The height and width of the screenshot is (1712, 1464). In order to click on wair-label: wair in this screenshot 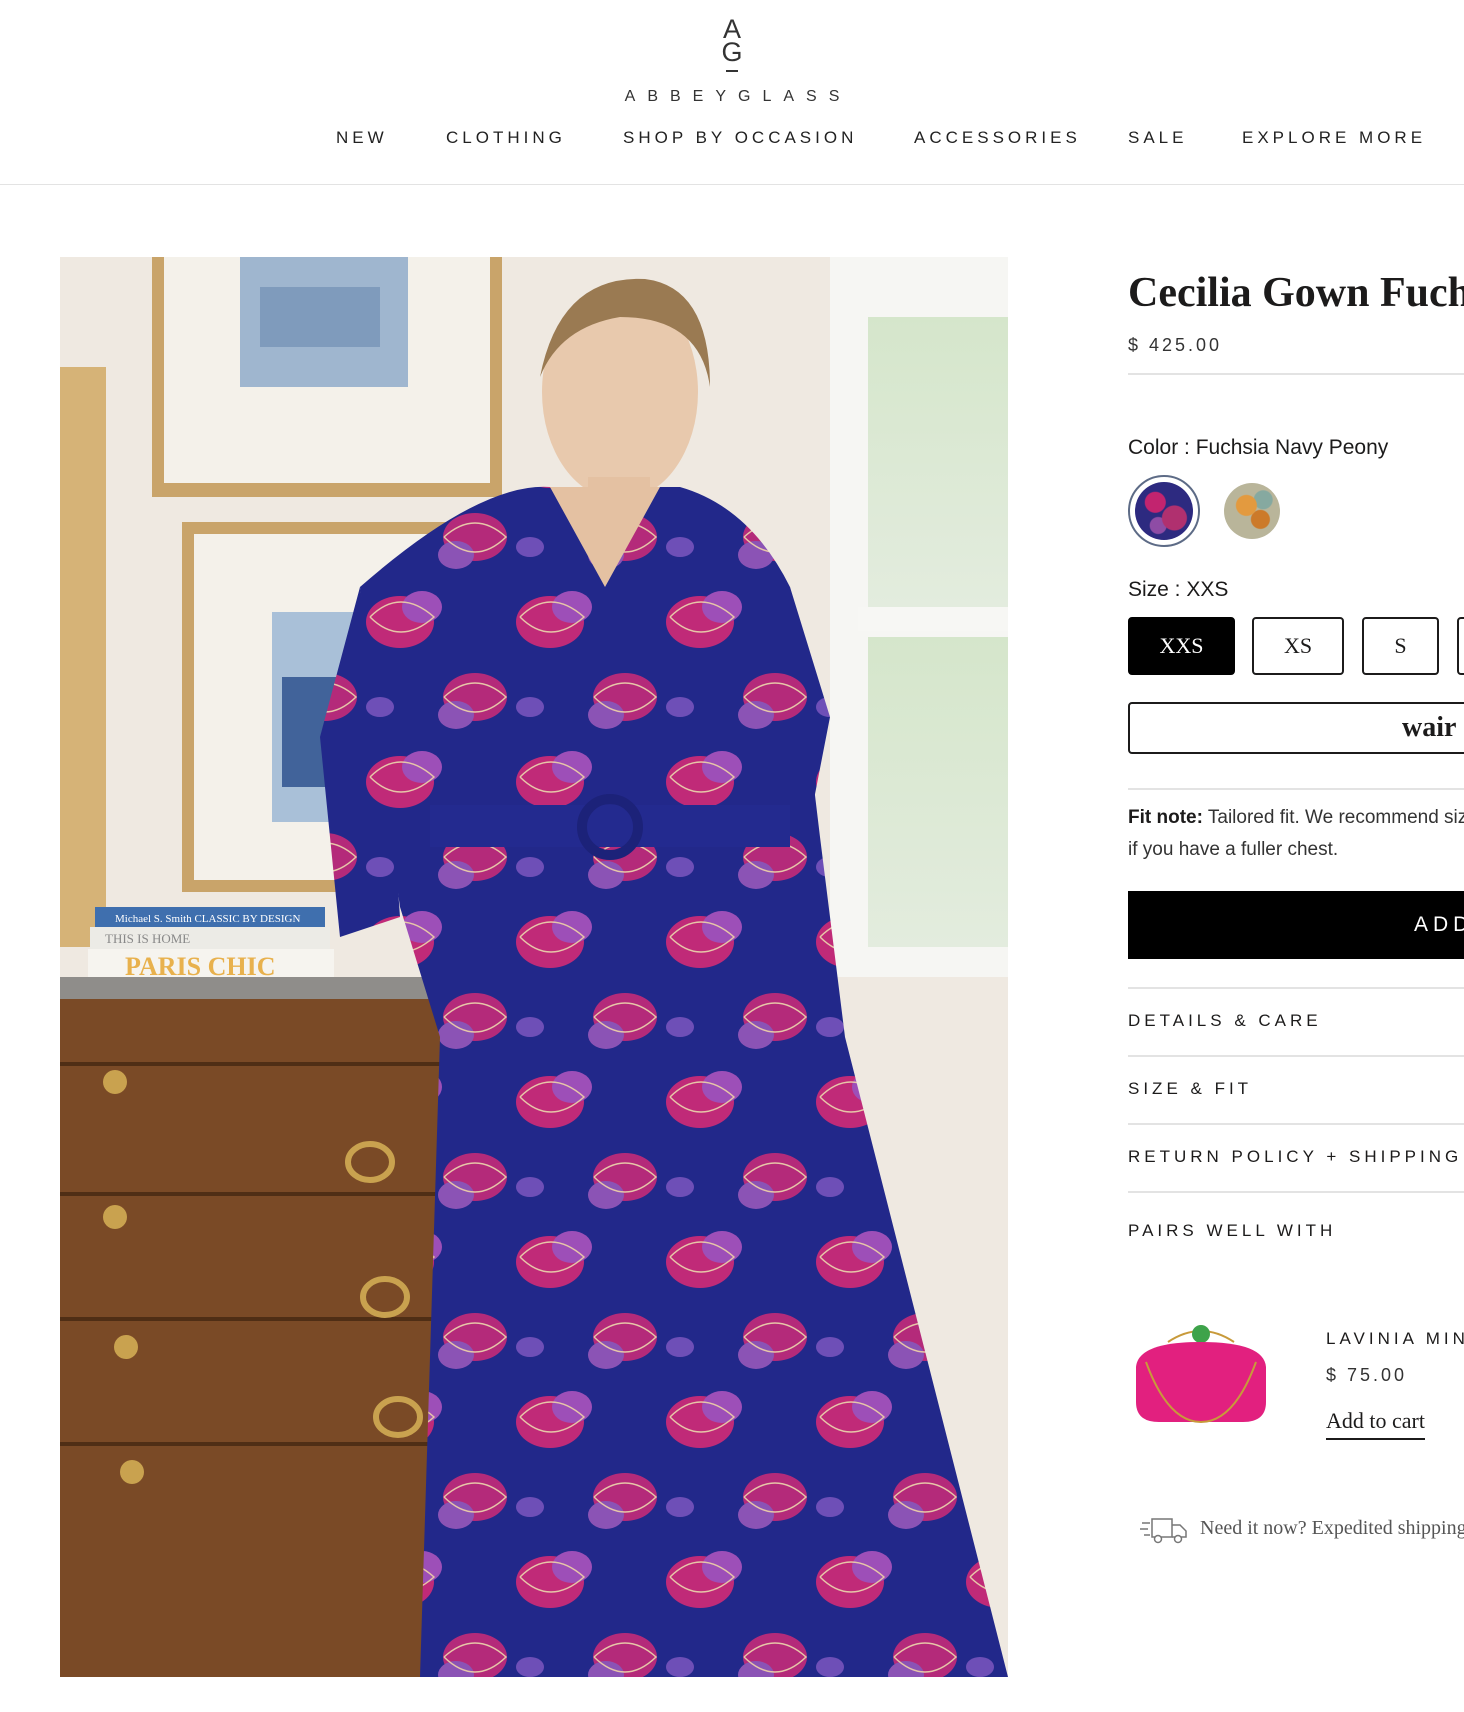, I will do `click(1429, 727)`.